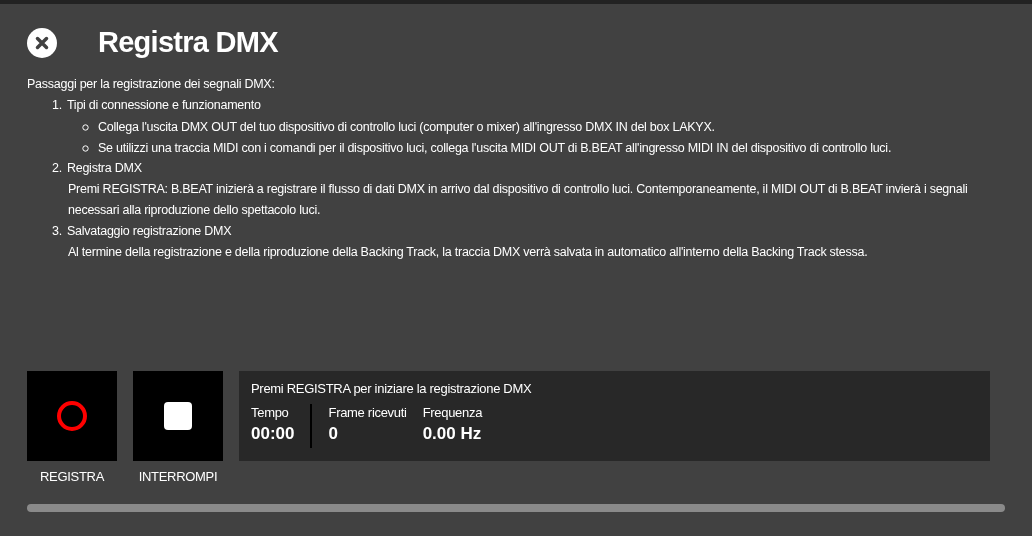 The height and width of the screenshot is (536, 1032). What do you see at coordinates (392, 388) in the screenshot?
I see `status-message: Premi REGISTRA per iniziare la registrazione DMX` at bounding box center [392, 388].